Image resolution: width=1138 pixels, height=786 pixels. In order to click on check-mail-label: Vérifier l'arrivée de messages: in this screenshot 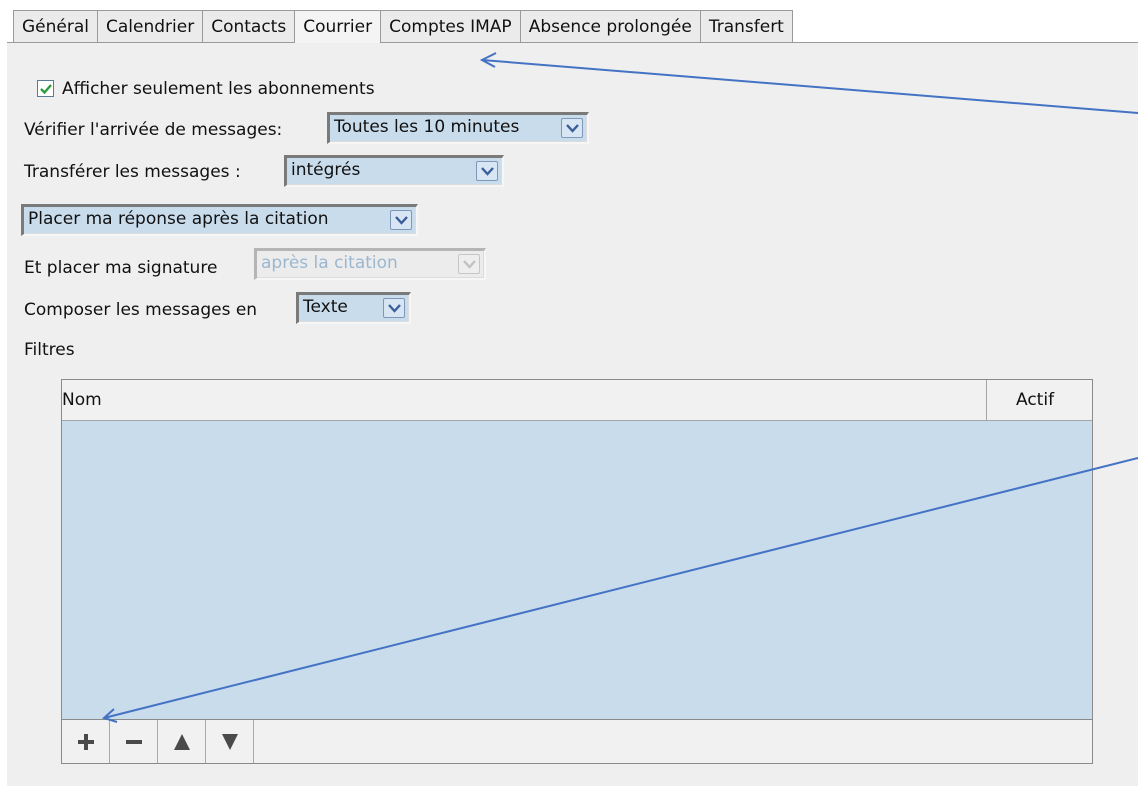, I will do `click(153, 130)`.